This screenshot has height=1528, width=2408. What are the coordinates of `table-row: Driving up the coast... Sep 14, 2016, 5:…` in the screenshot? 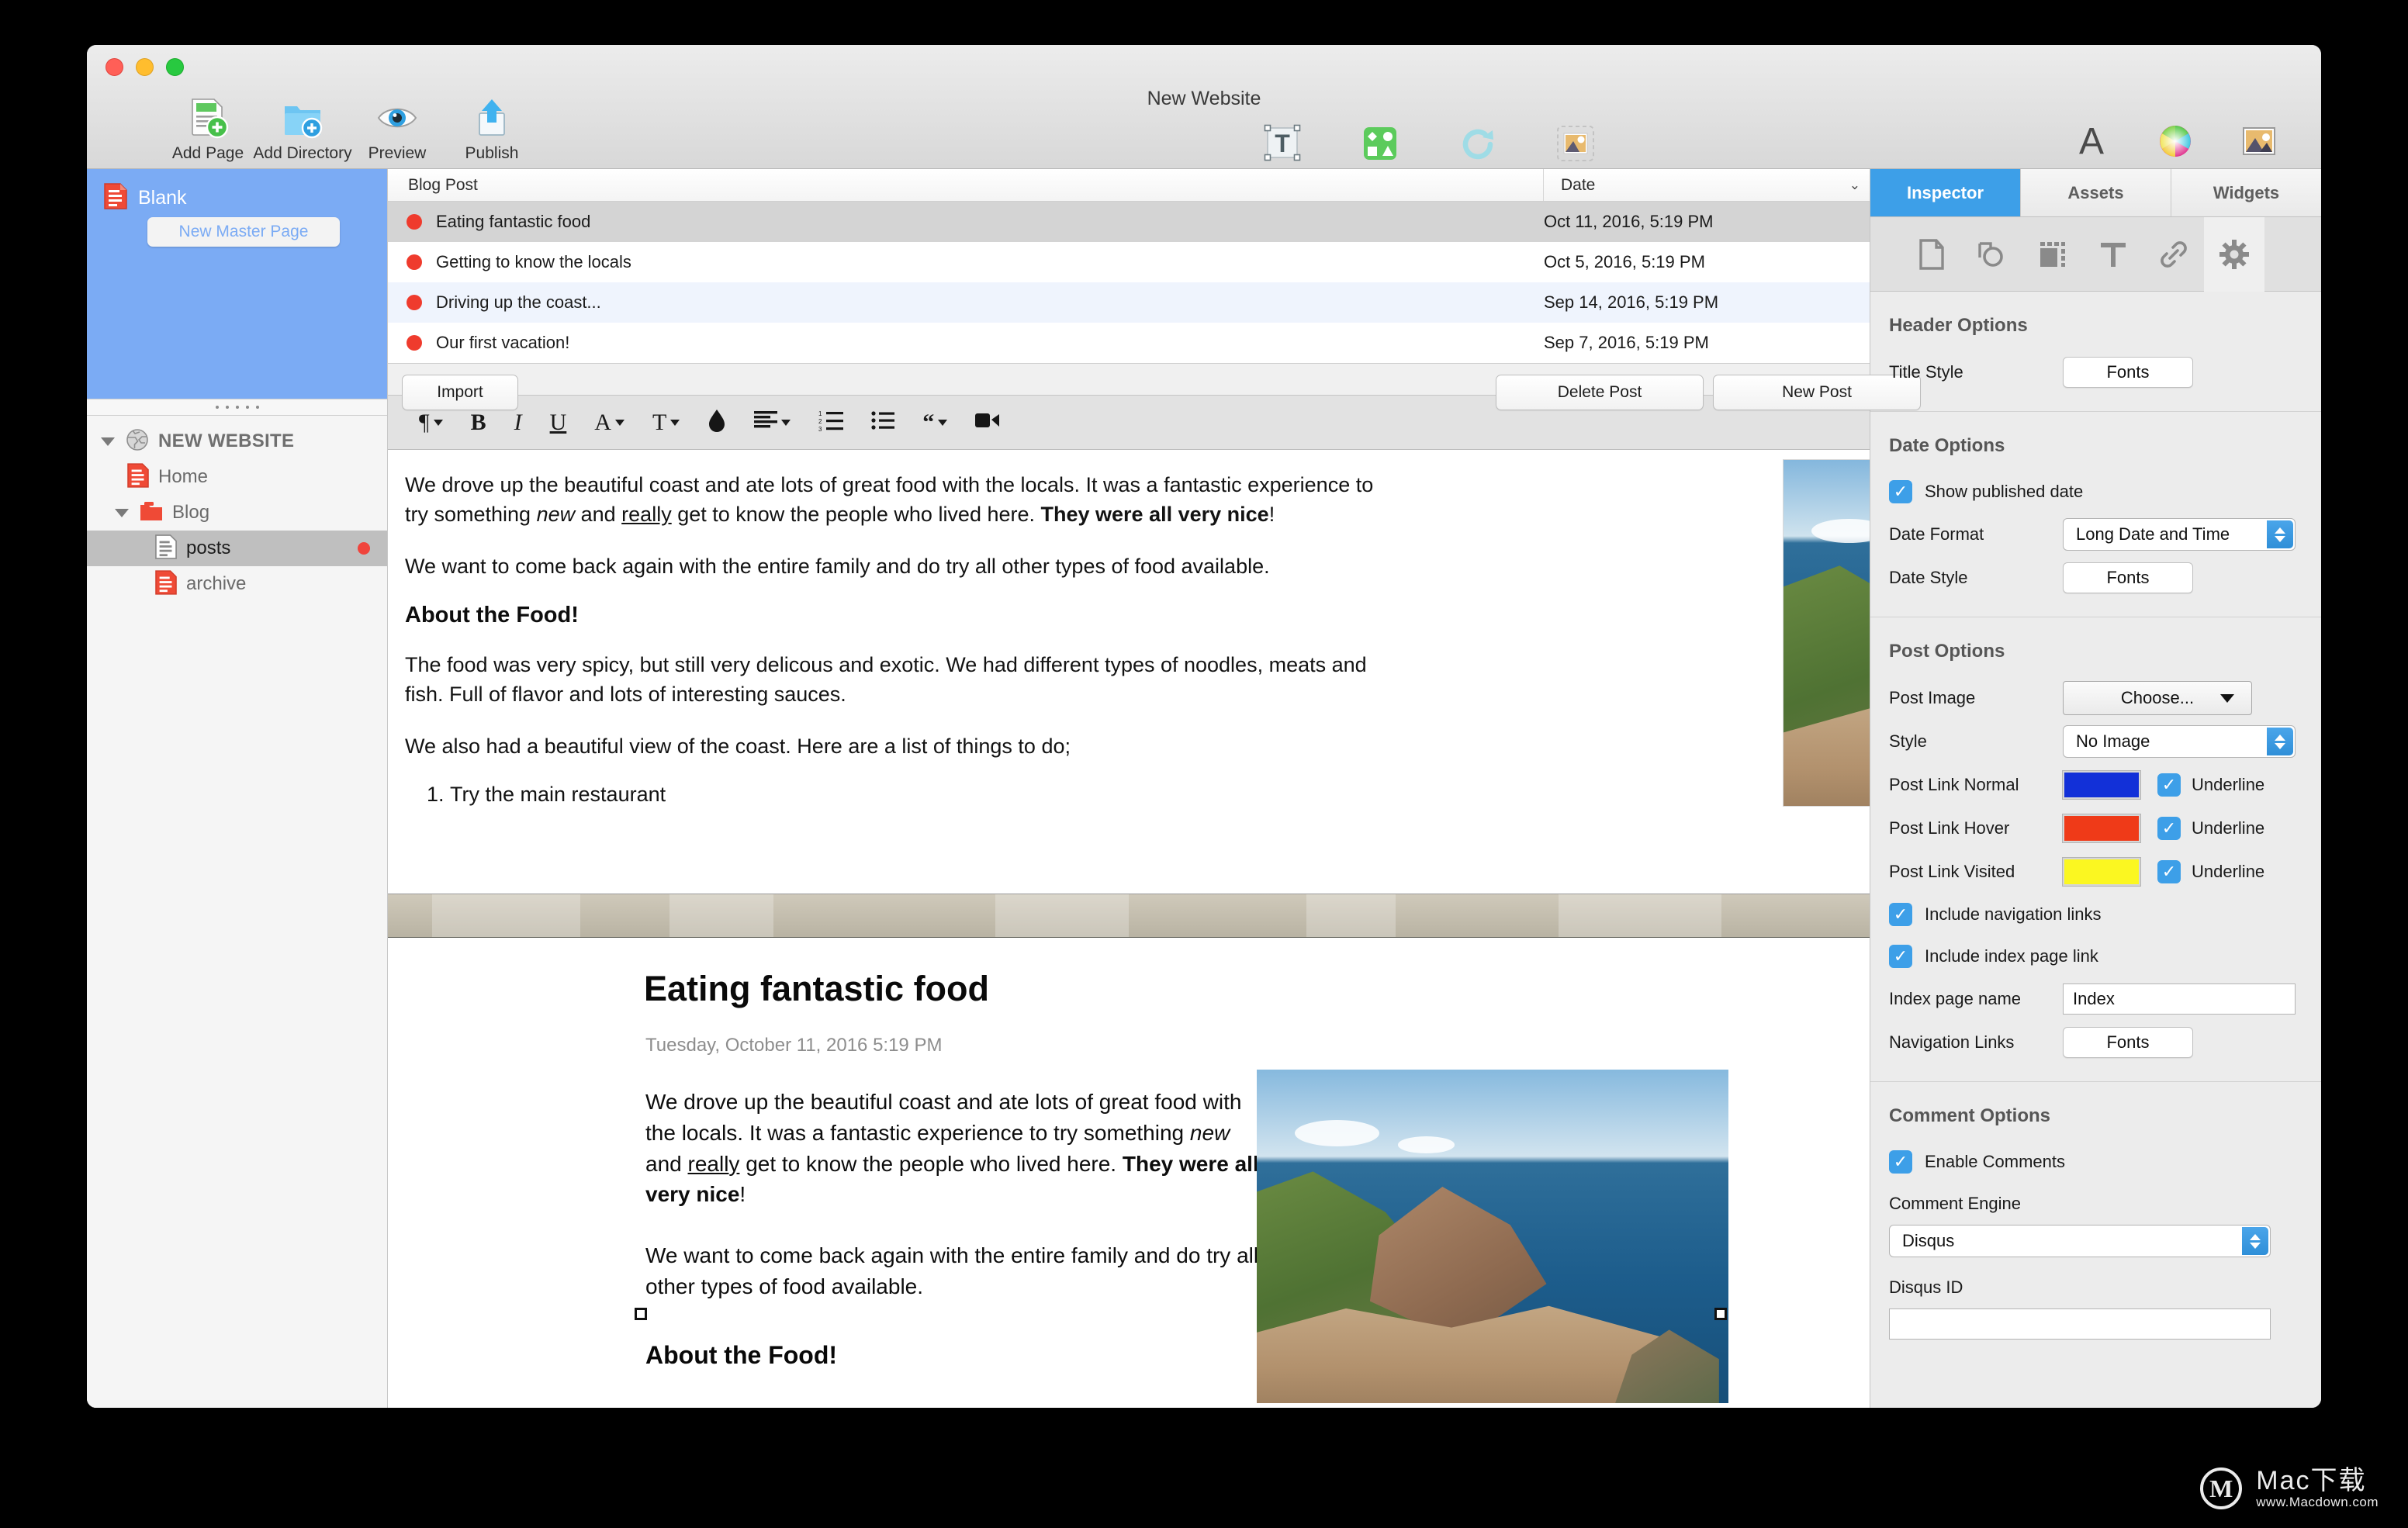 It's located at (1129, 302).